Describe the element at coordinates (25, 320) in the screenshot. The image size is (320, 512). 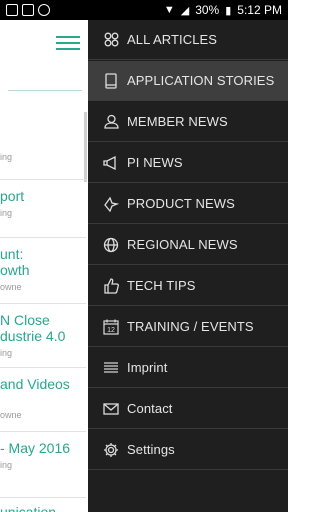
I see `list-item-title: N Close` at that location.